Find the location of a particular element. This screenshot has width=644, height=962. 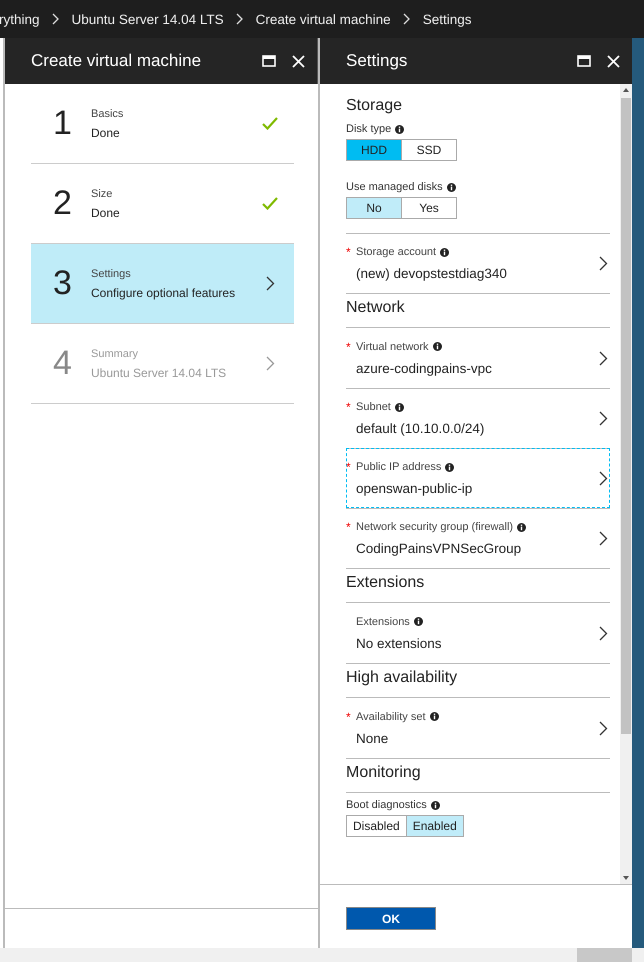

horizontal-scrollbar-thumb is located at coordinates (604, 955).